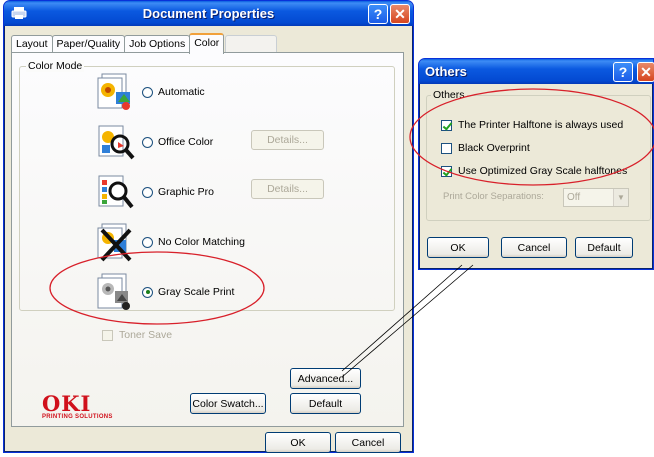 The image size is (654, 457). What do you see at coordinates (446, 171) in the screenshot?
I see `optimized-gray-checkbox` at bounding box center [446, 171].